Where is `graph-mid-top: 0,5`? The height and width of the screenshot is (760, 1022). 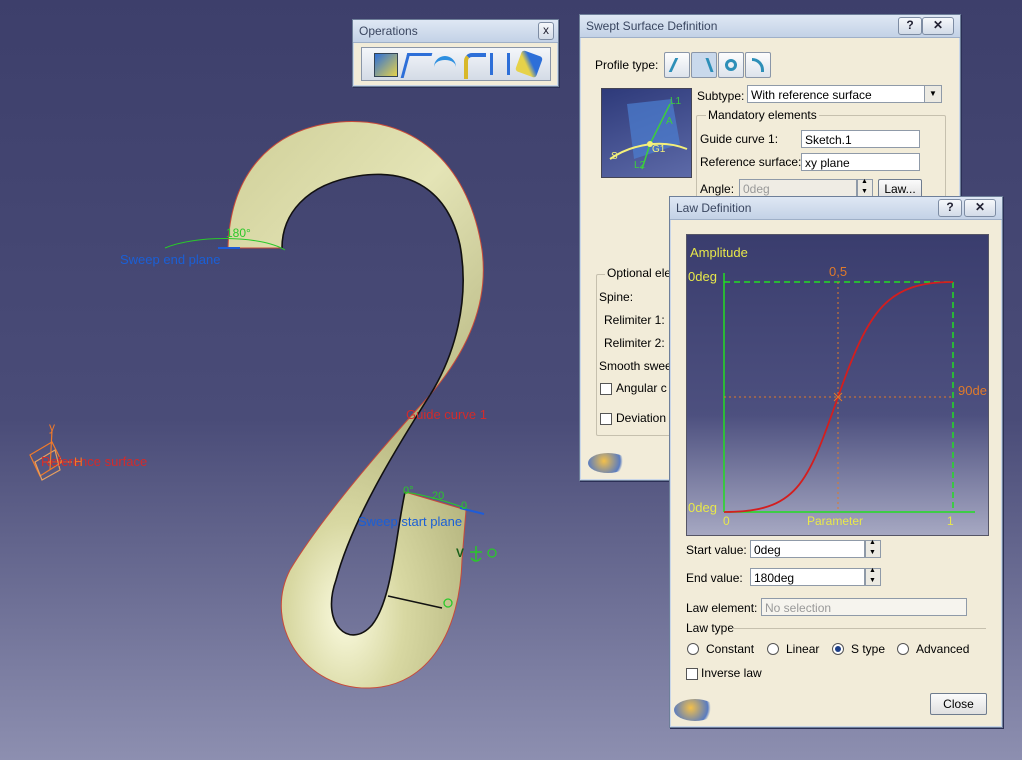
graph-mid-top: 0,5 is located at coordinates (838, 271).